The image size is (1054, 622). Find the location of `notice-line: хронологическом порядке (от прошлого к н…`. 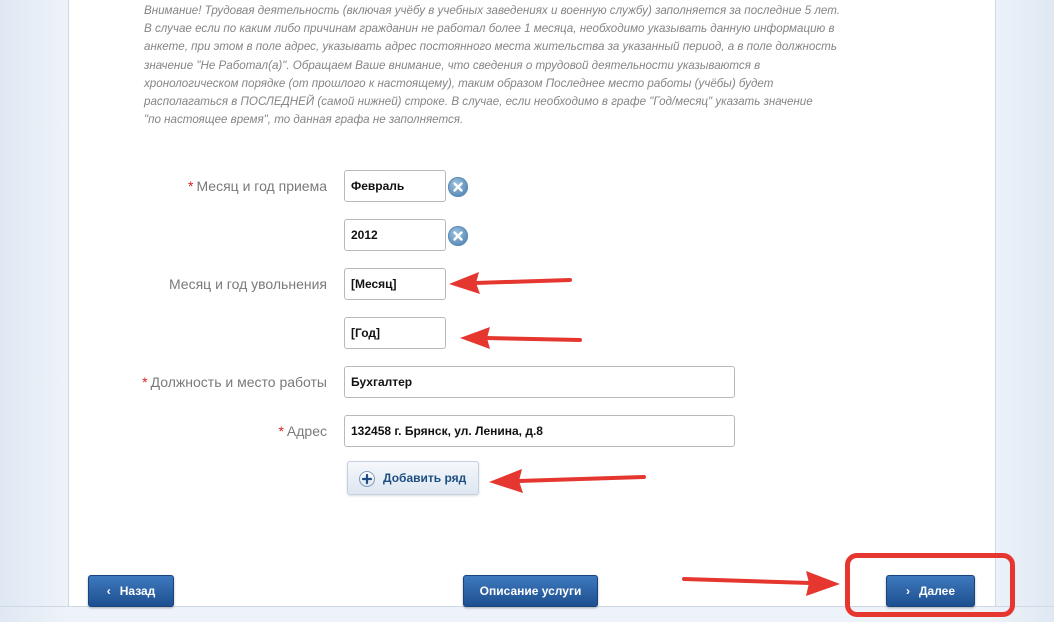

notice-line: хронологическом порядке (от прошлого к н… is located at coordinates (459, 83).